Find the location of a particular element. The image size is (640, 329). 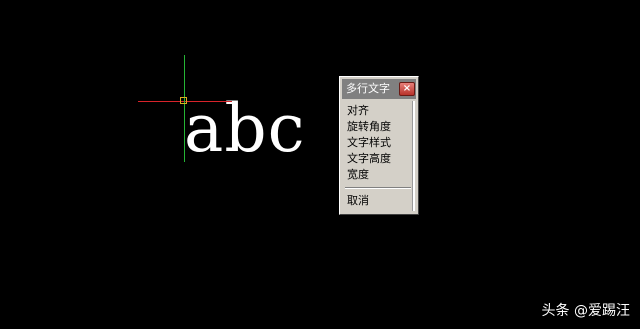

mtext-context-menu: 多行文字 × 对齐 旋转角度 文字样式 文字高度 宽度 取消 is located at coordinates (379, 145).